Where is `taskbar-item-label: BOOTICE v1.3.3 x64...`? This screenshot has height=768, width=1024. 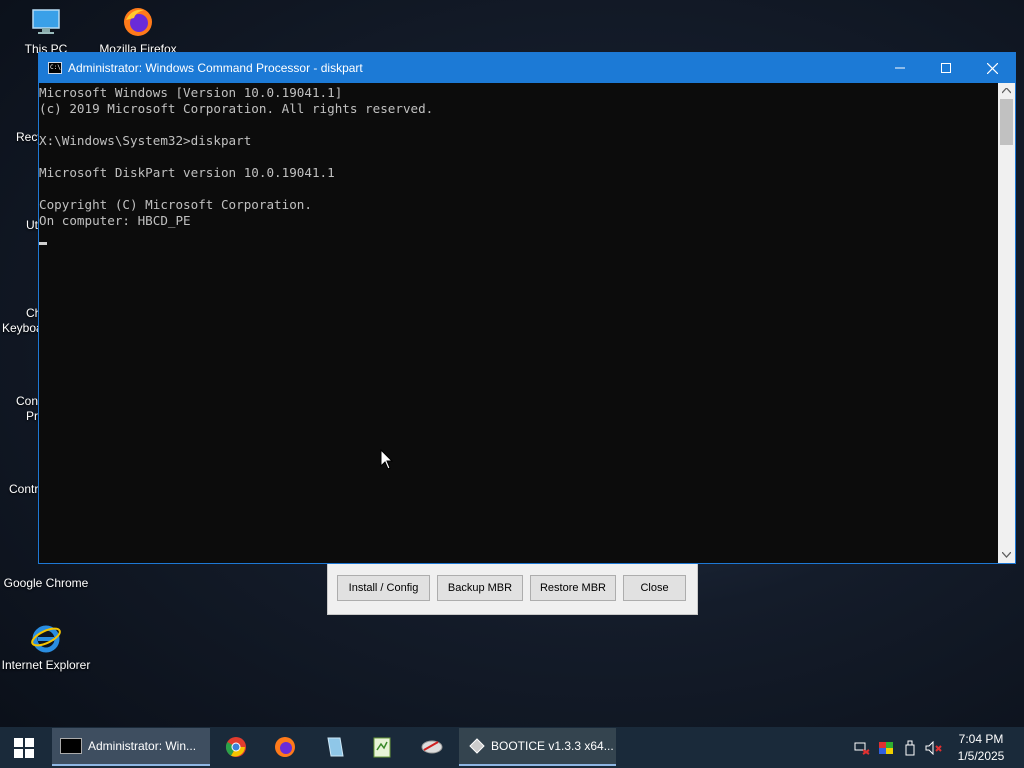 taskbar-item-label: BOOTICE v1.3.3 x64... is located at coordinates (552, 746).